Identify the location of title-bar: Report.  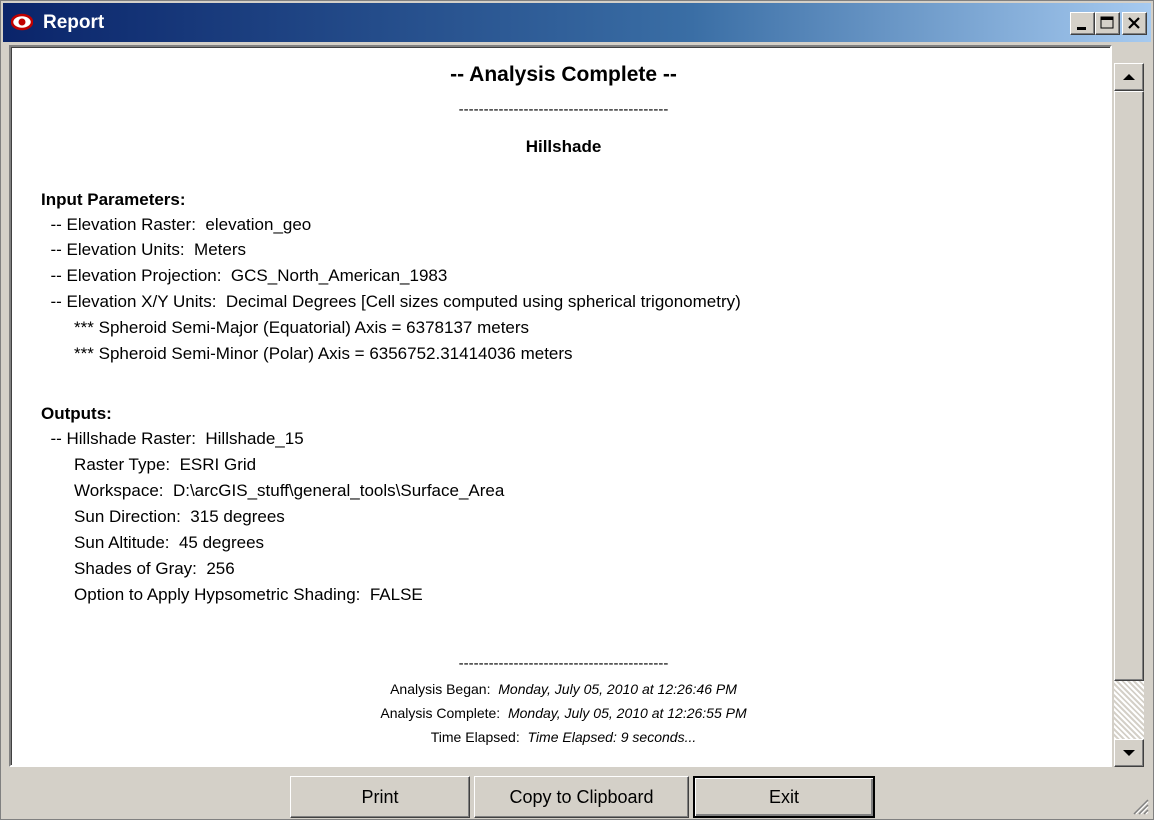
(577, 22).